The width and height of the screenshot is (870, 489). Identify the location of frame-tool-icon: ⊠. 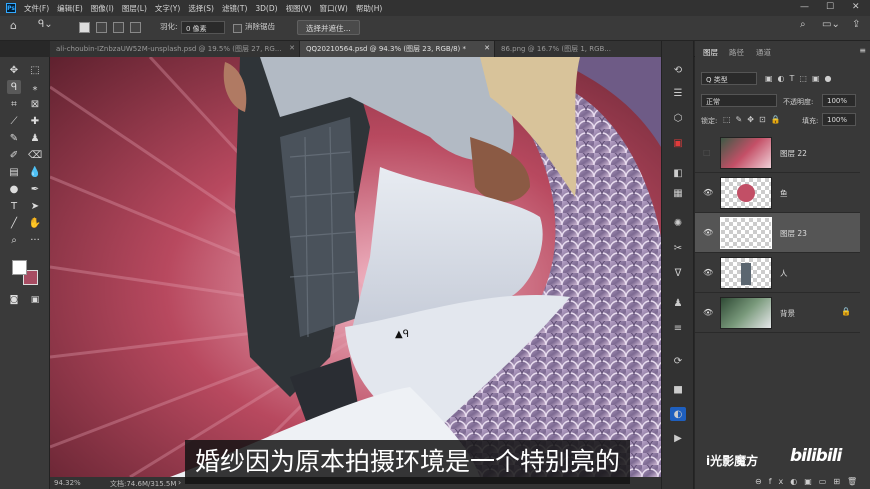
(35, 104).